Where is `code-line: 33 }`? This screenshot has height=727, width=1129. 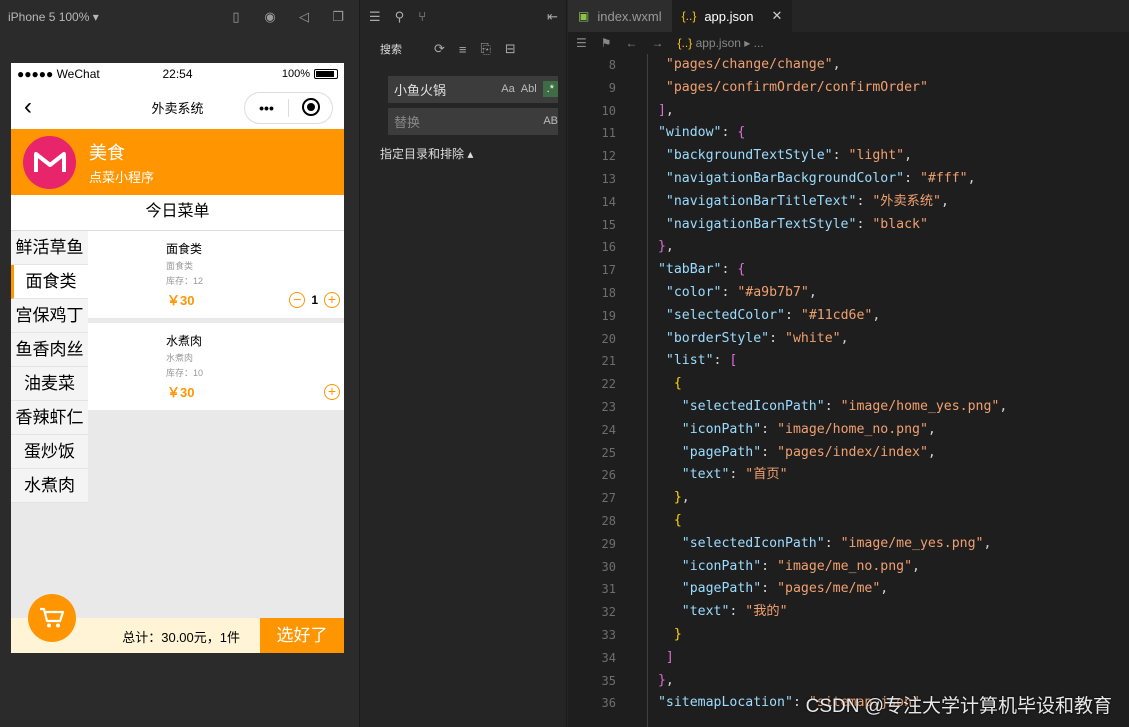 code-line: 33 } is located at coordinates (641, 634).